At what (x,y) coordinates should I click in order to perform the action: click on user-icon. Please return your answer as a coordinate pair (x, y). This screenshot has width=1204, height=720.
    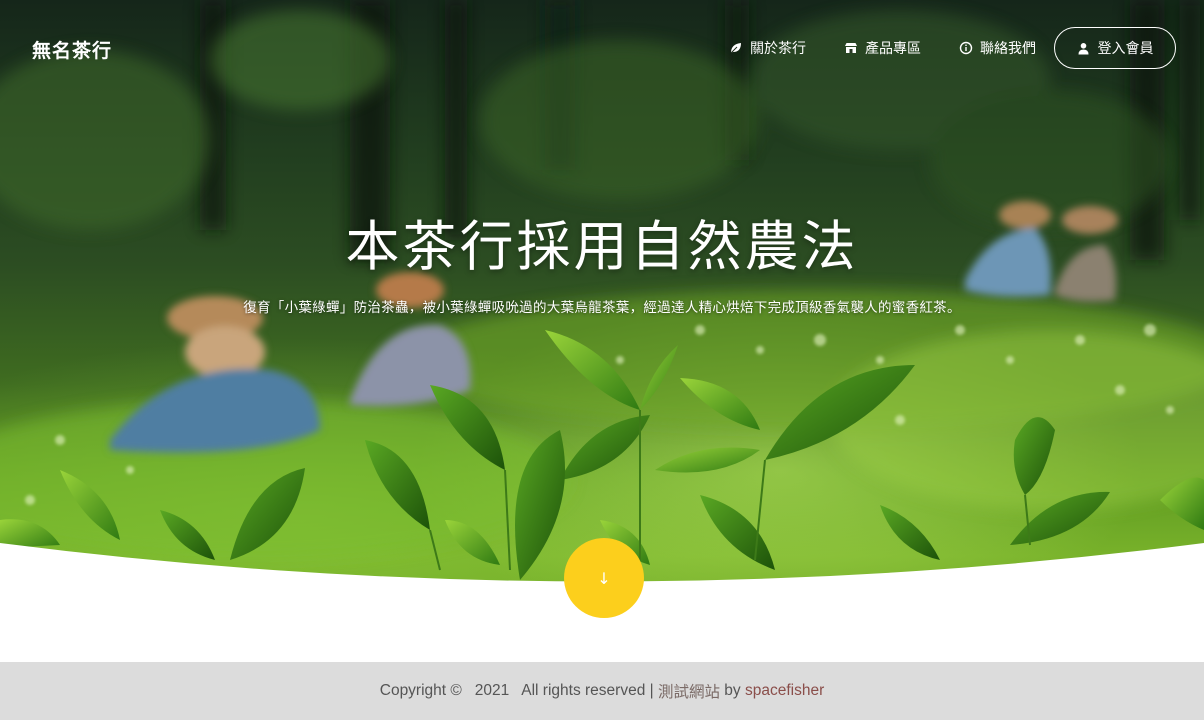
    Looking at the image, I should click on (1083, 48).